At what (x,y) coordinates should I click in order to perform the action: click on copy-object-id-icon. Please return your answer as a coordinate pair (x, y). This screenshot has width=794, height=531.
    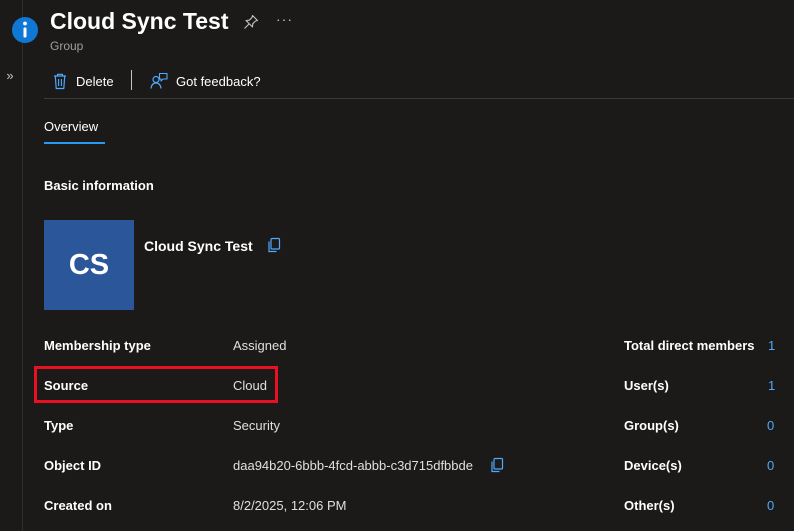
    Looking at the image, I should click on (497, 465).